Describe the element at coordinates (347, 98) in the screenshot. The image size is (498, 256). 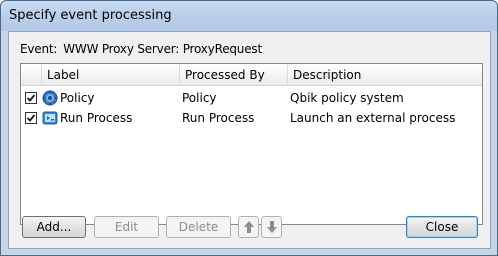
I see `row-description: Qbik policy system` at that location.